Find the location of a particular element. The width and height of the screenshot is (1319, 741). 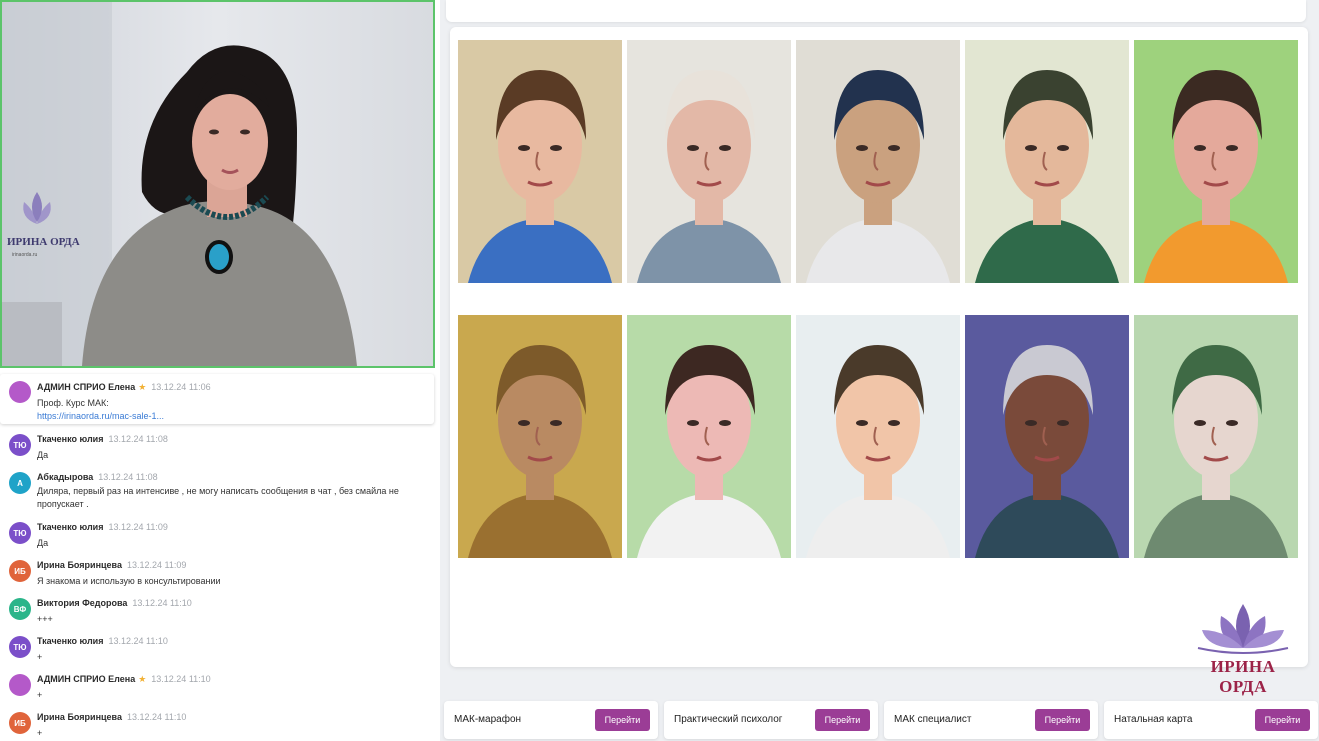

avatar: А is located at coordinates (20, 483).